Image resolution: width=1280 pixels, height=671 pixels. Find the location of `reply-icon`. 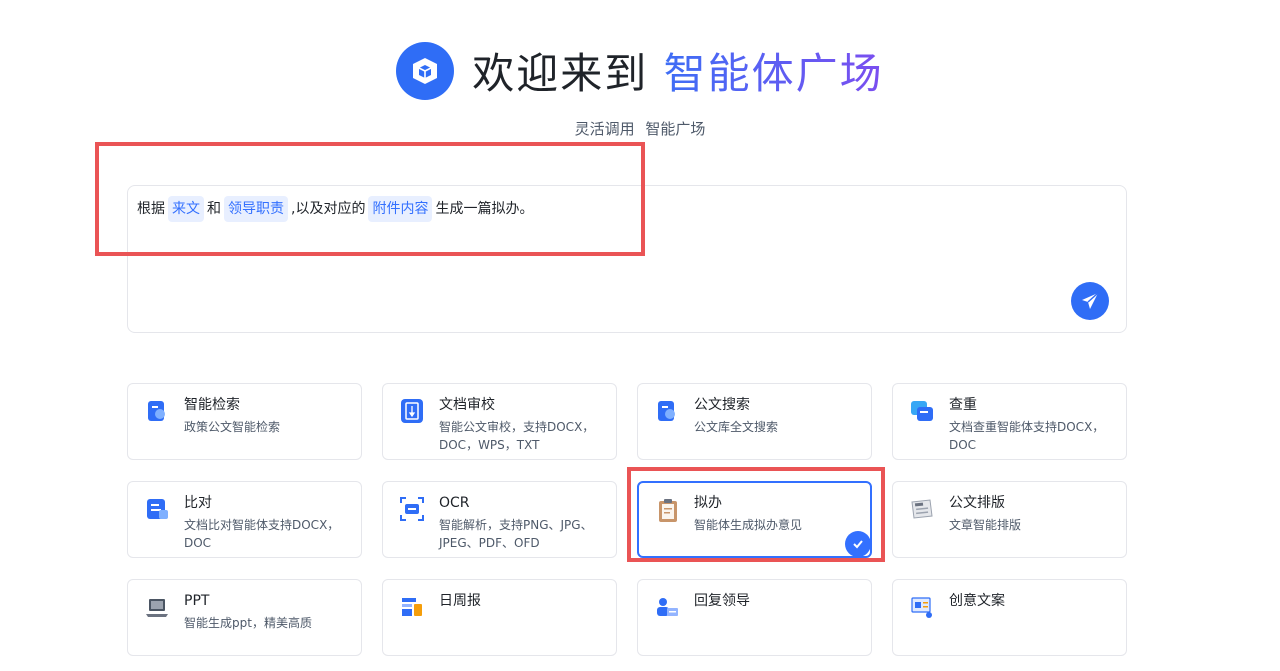

reply-icon is located at coordinates (667, 607).